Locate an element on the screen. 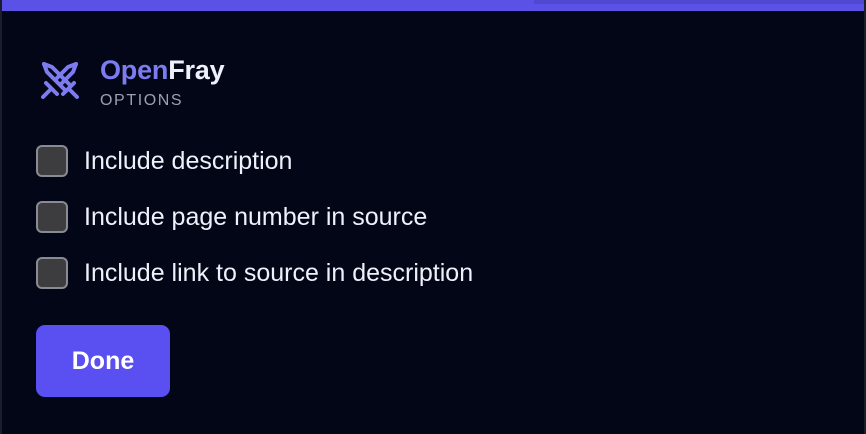 The height and width of the screenshot is (434, 866). brand: OpenFray OPTIONS is located at coordinates (162, 82).